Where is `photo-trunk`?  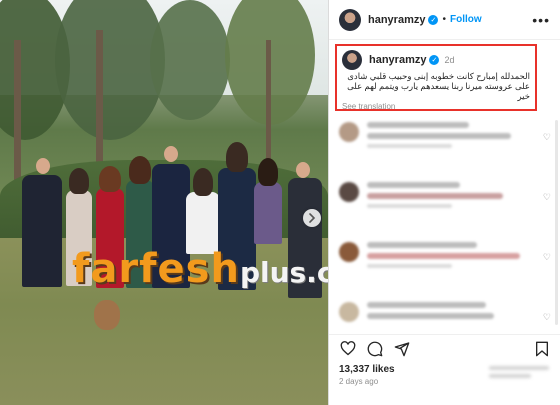 photo-trunk is located at coordinates (17, 115).